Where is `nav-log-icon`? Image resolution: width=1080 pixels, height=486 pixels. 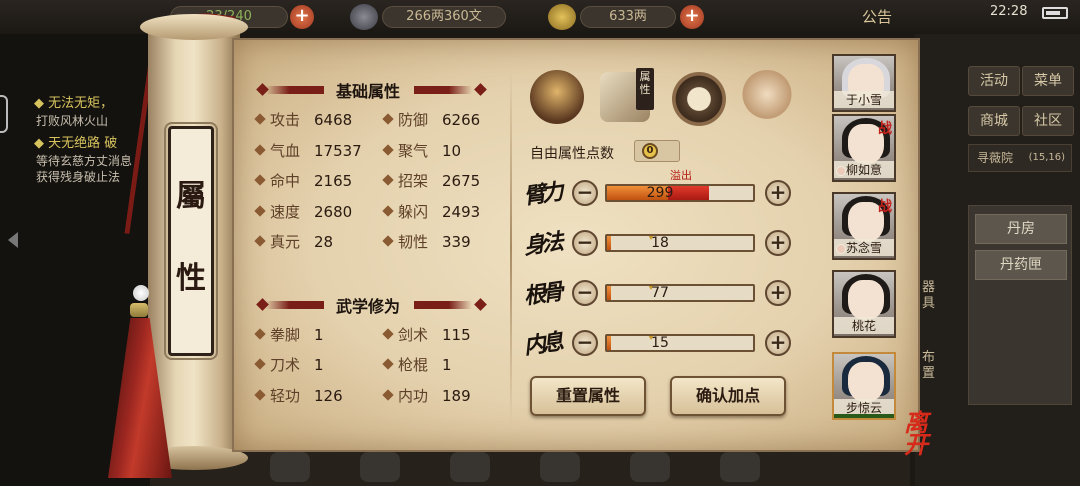 nav-log-icon is located at coordinates (650, 467).